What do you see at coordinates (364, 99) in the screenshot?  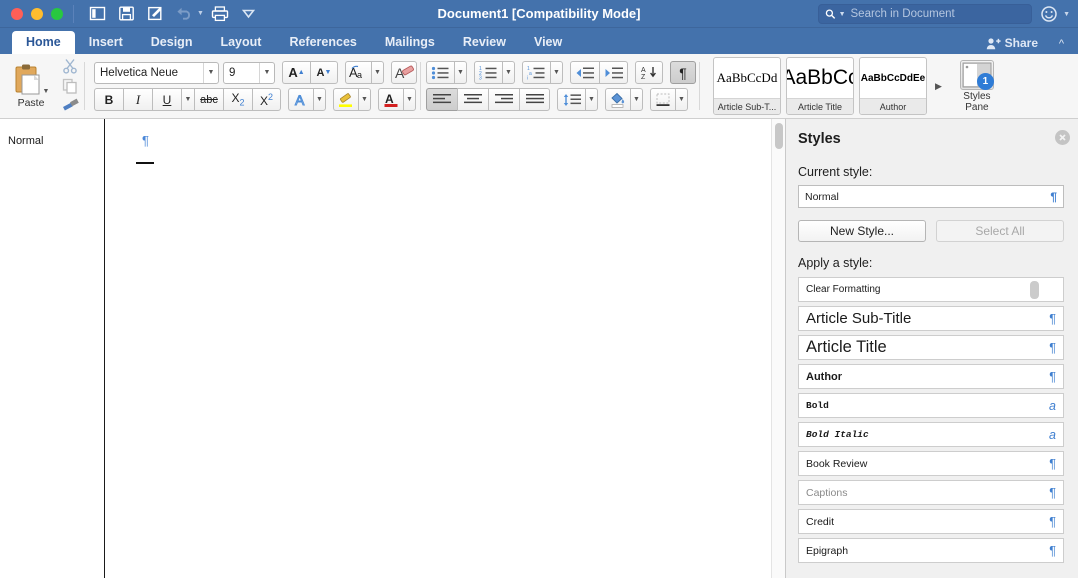 I see `highlight-chevron-icon: ▼` at bounding box center [364, 99].